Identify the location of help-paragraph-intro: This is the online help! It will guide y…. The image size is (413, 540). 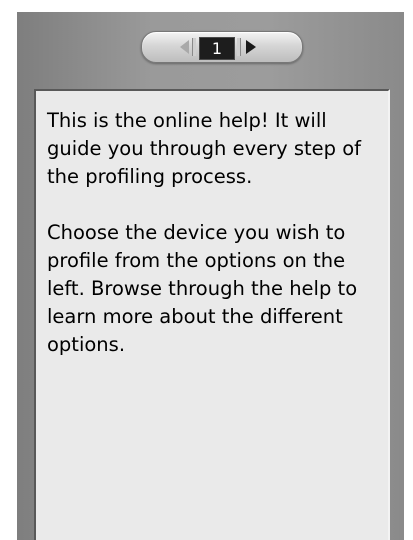
(204, 148).